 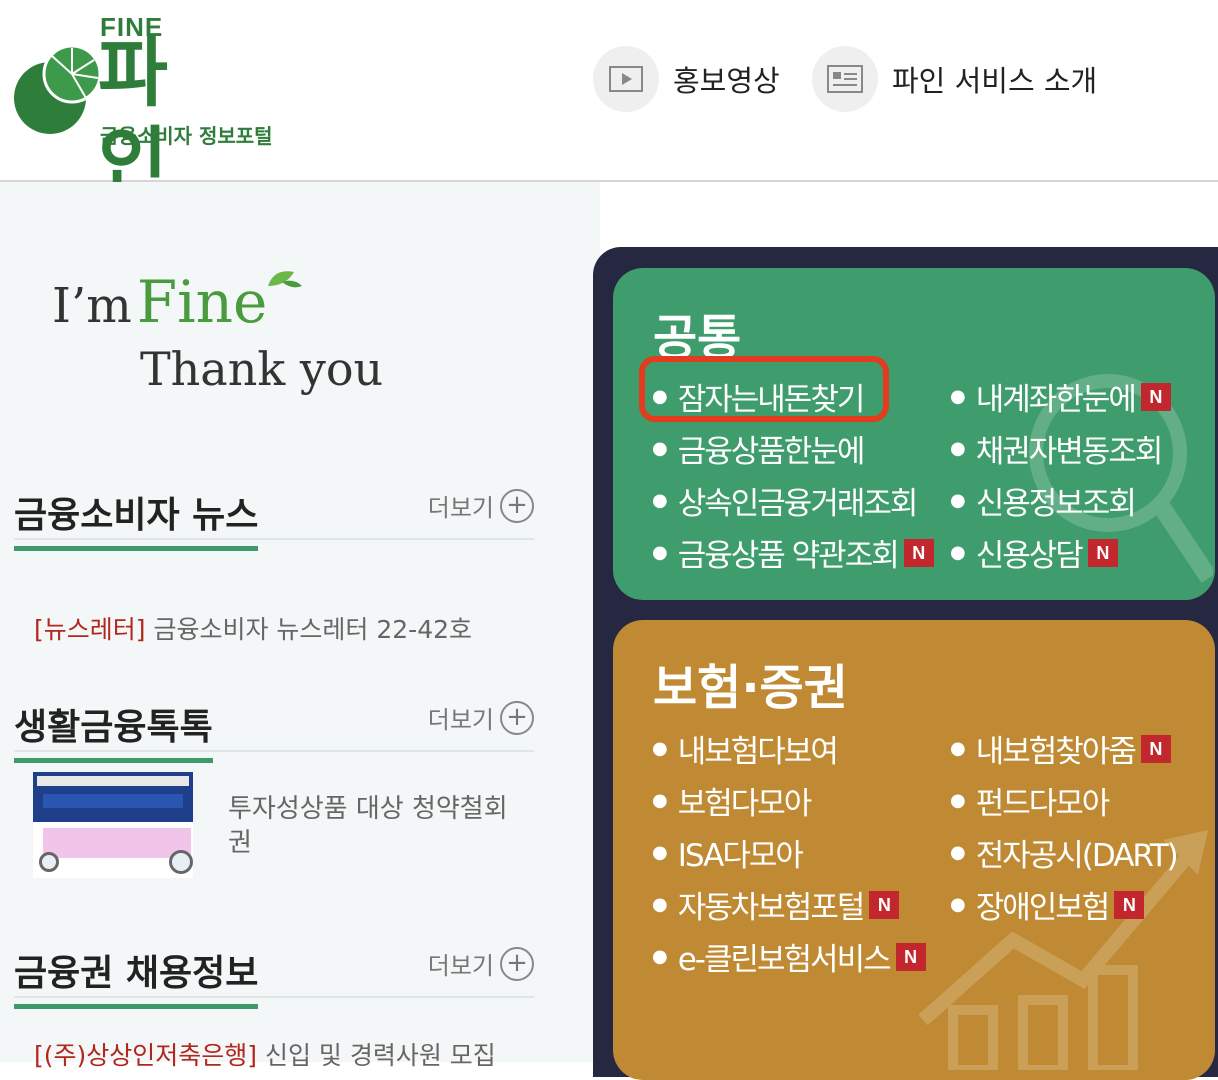 I want to click on jobs-item-tag: [(주)상상인저축은행], so click(x=146, y=1055).